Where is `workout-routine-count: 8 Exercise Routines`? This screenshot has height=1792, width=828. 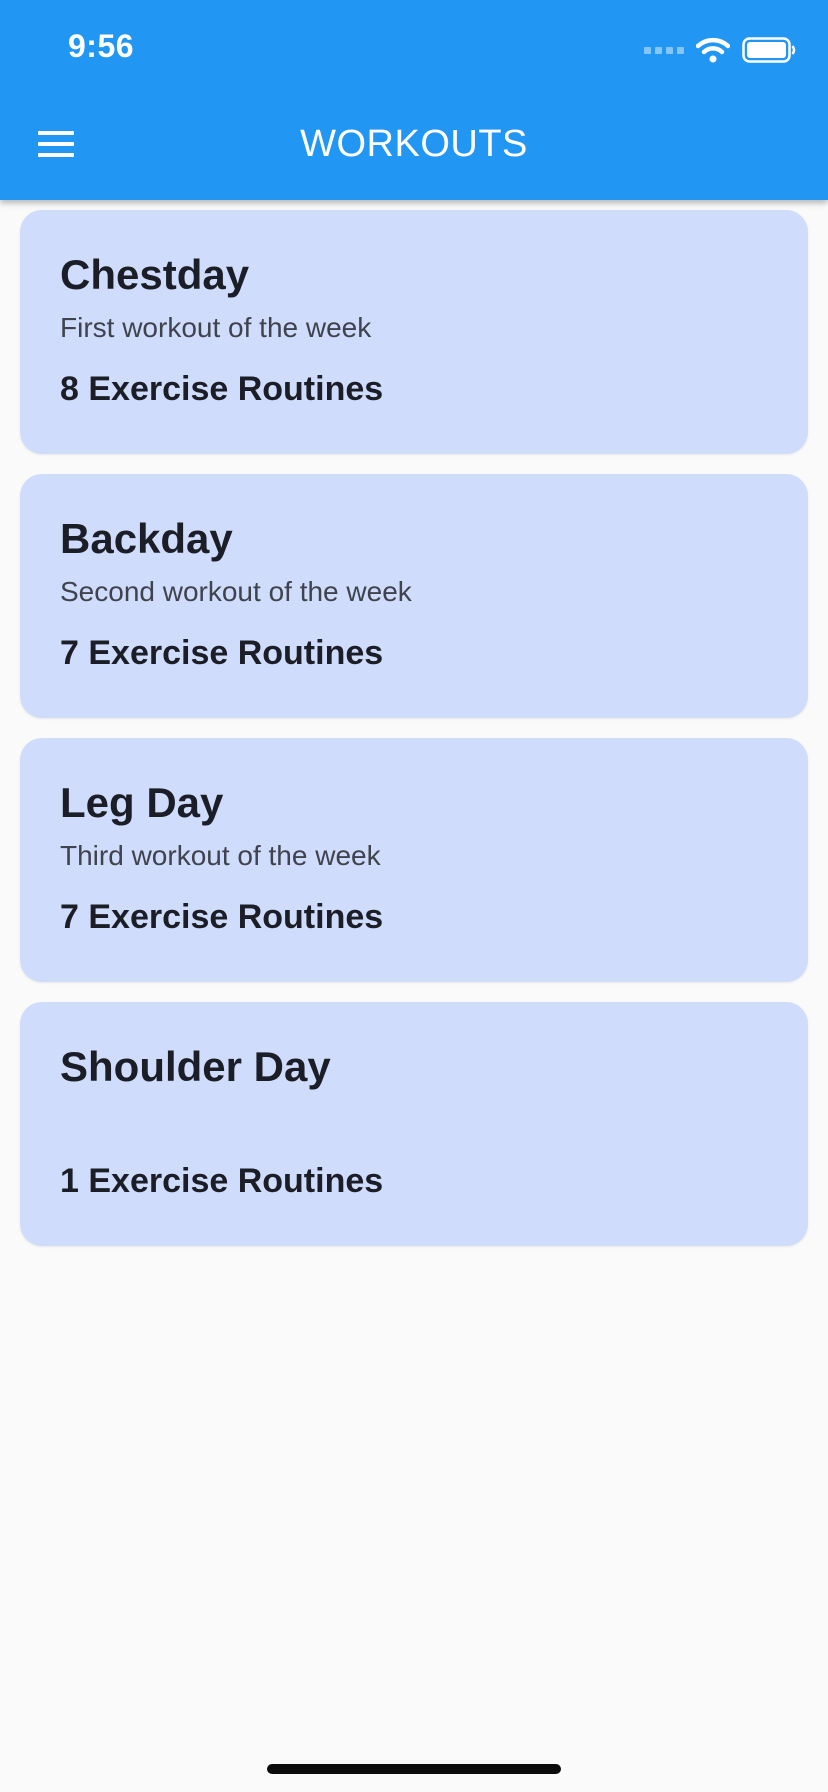
workout-routine-count: 8 Exercise Routines is located at coordinates (222, 389).